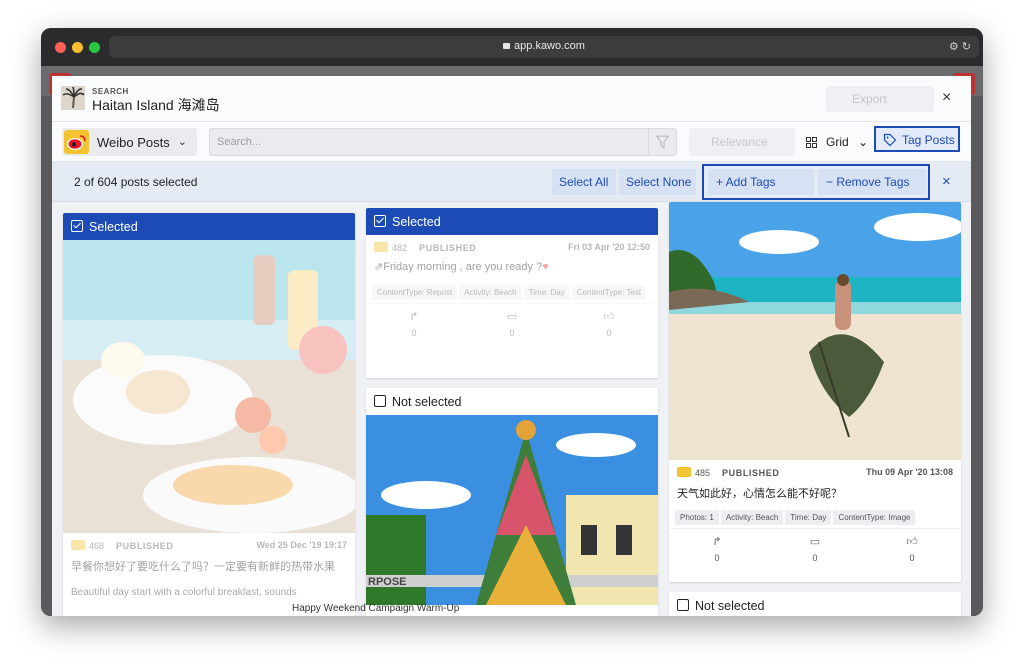 The image size is (1024, 671). I want to click on add-tags-button: + Add Tags, so click(761, 182).